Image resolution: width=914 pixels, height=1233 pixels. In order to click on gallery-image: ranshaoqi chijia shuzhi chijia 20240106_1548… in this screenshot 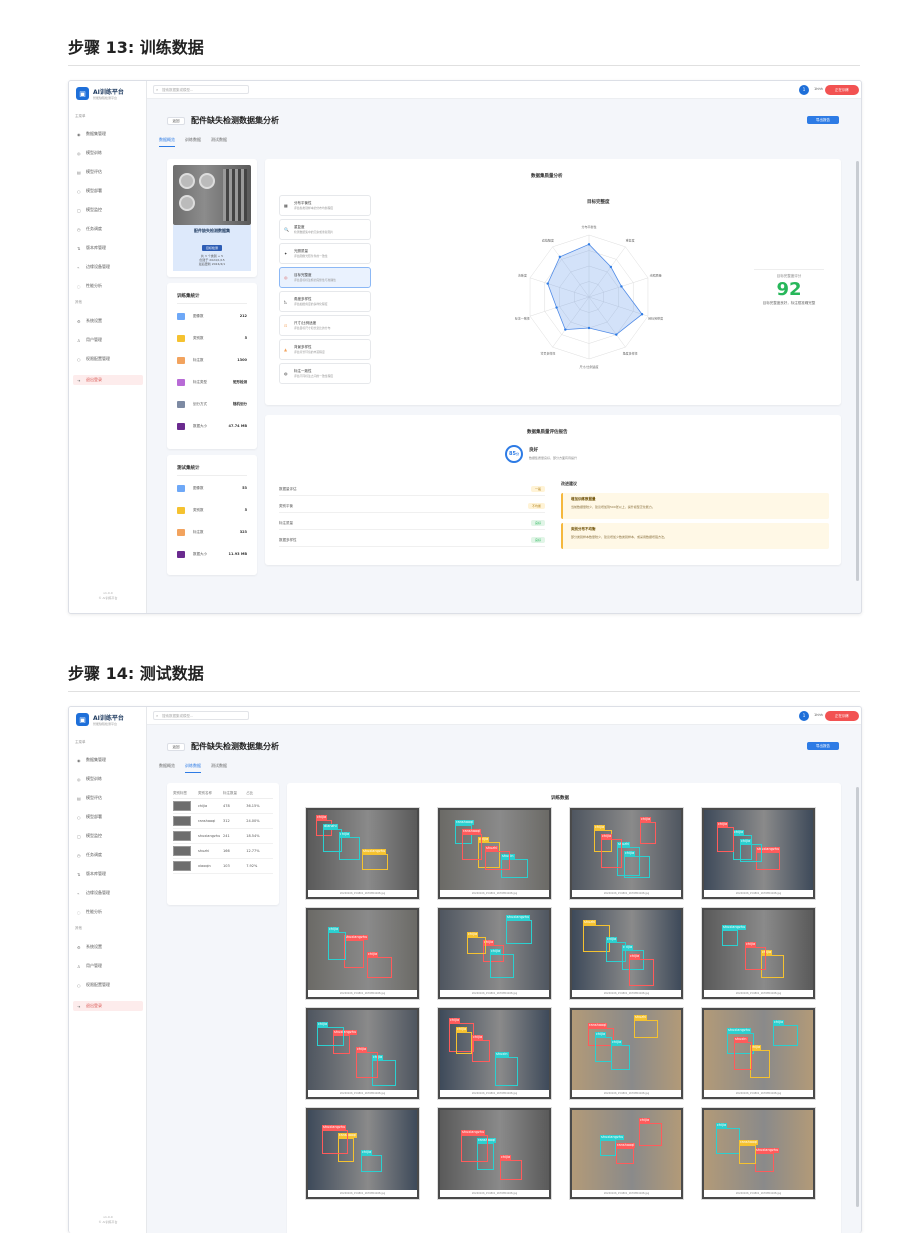, I will do `click(626, 1053)`.